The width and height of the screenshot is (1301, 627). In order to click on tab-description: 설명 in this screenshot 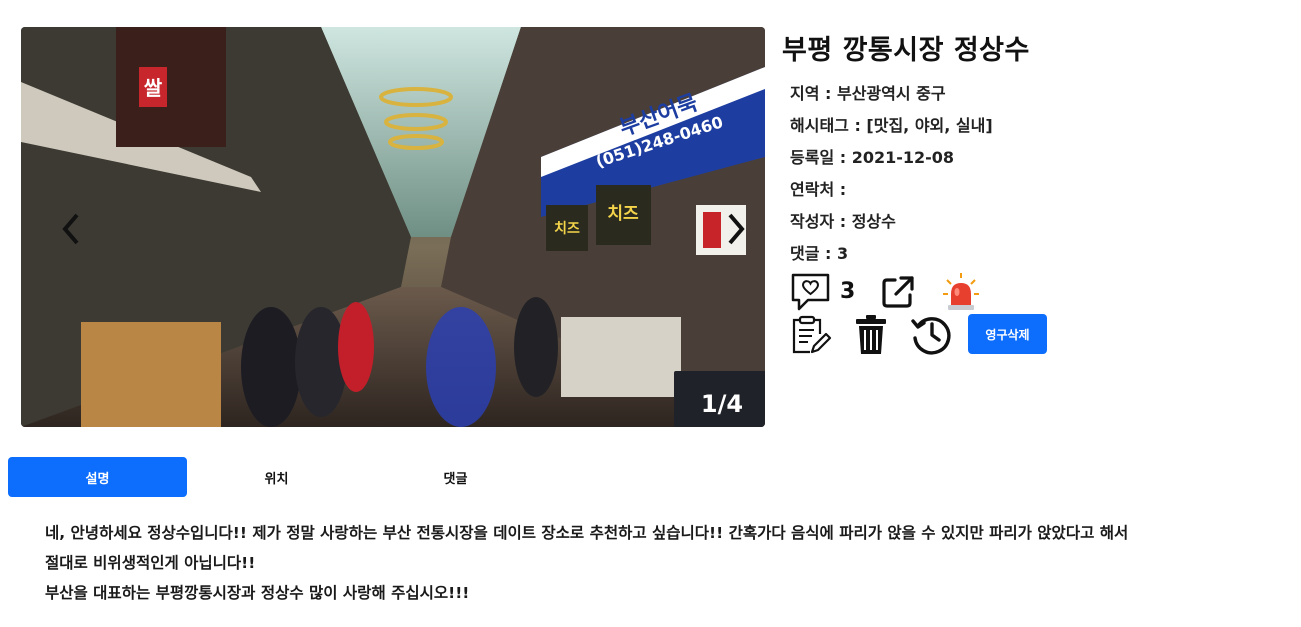, I will do `click(97, 477)`.